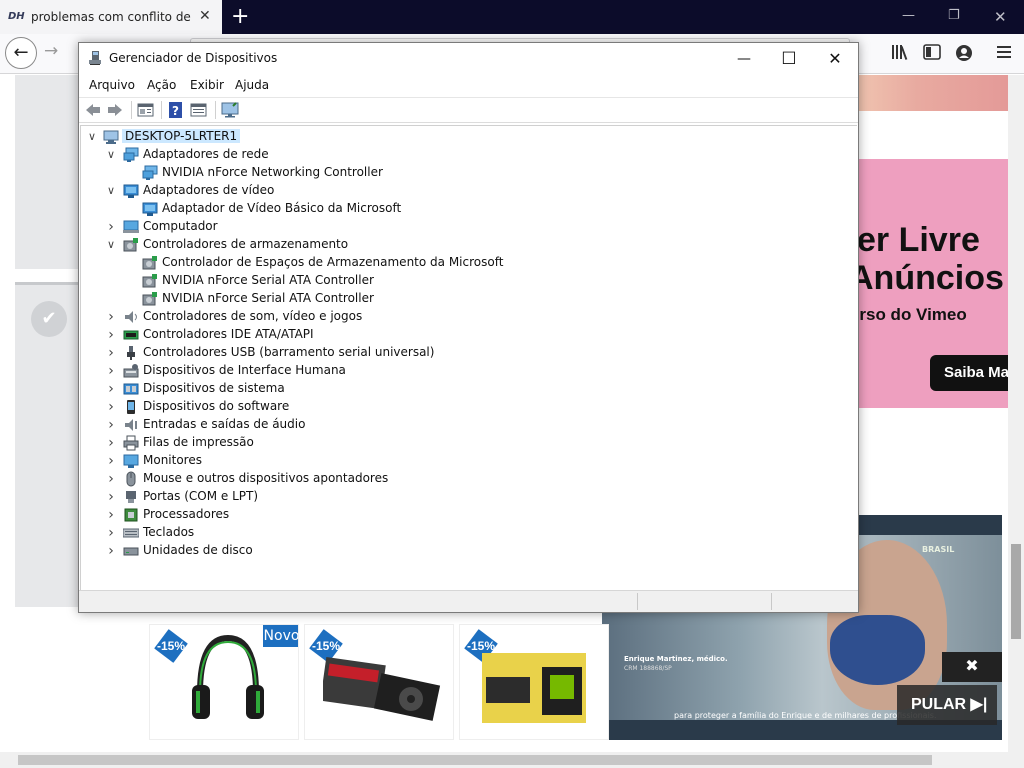 The image size is (1024, 768). What do you see at coordinates (209, 190) in the screenshot?
I see `category-label: Adaptadores de vídeo` at bounding box center [209, 190].